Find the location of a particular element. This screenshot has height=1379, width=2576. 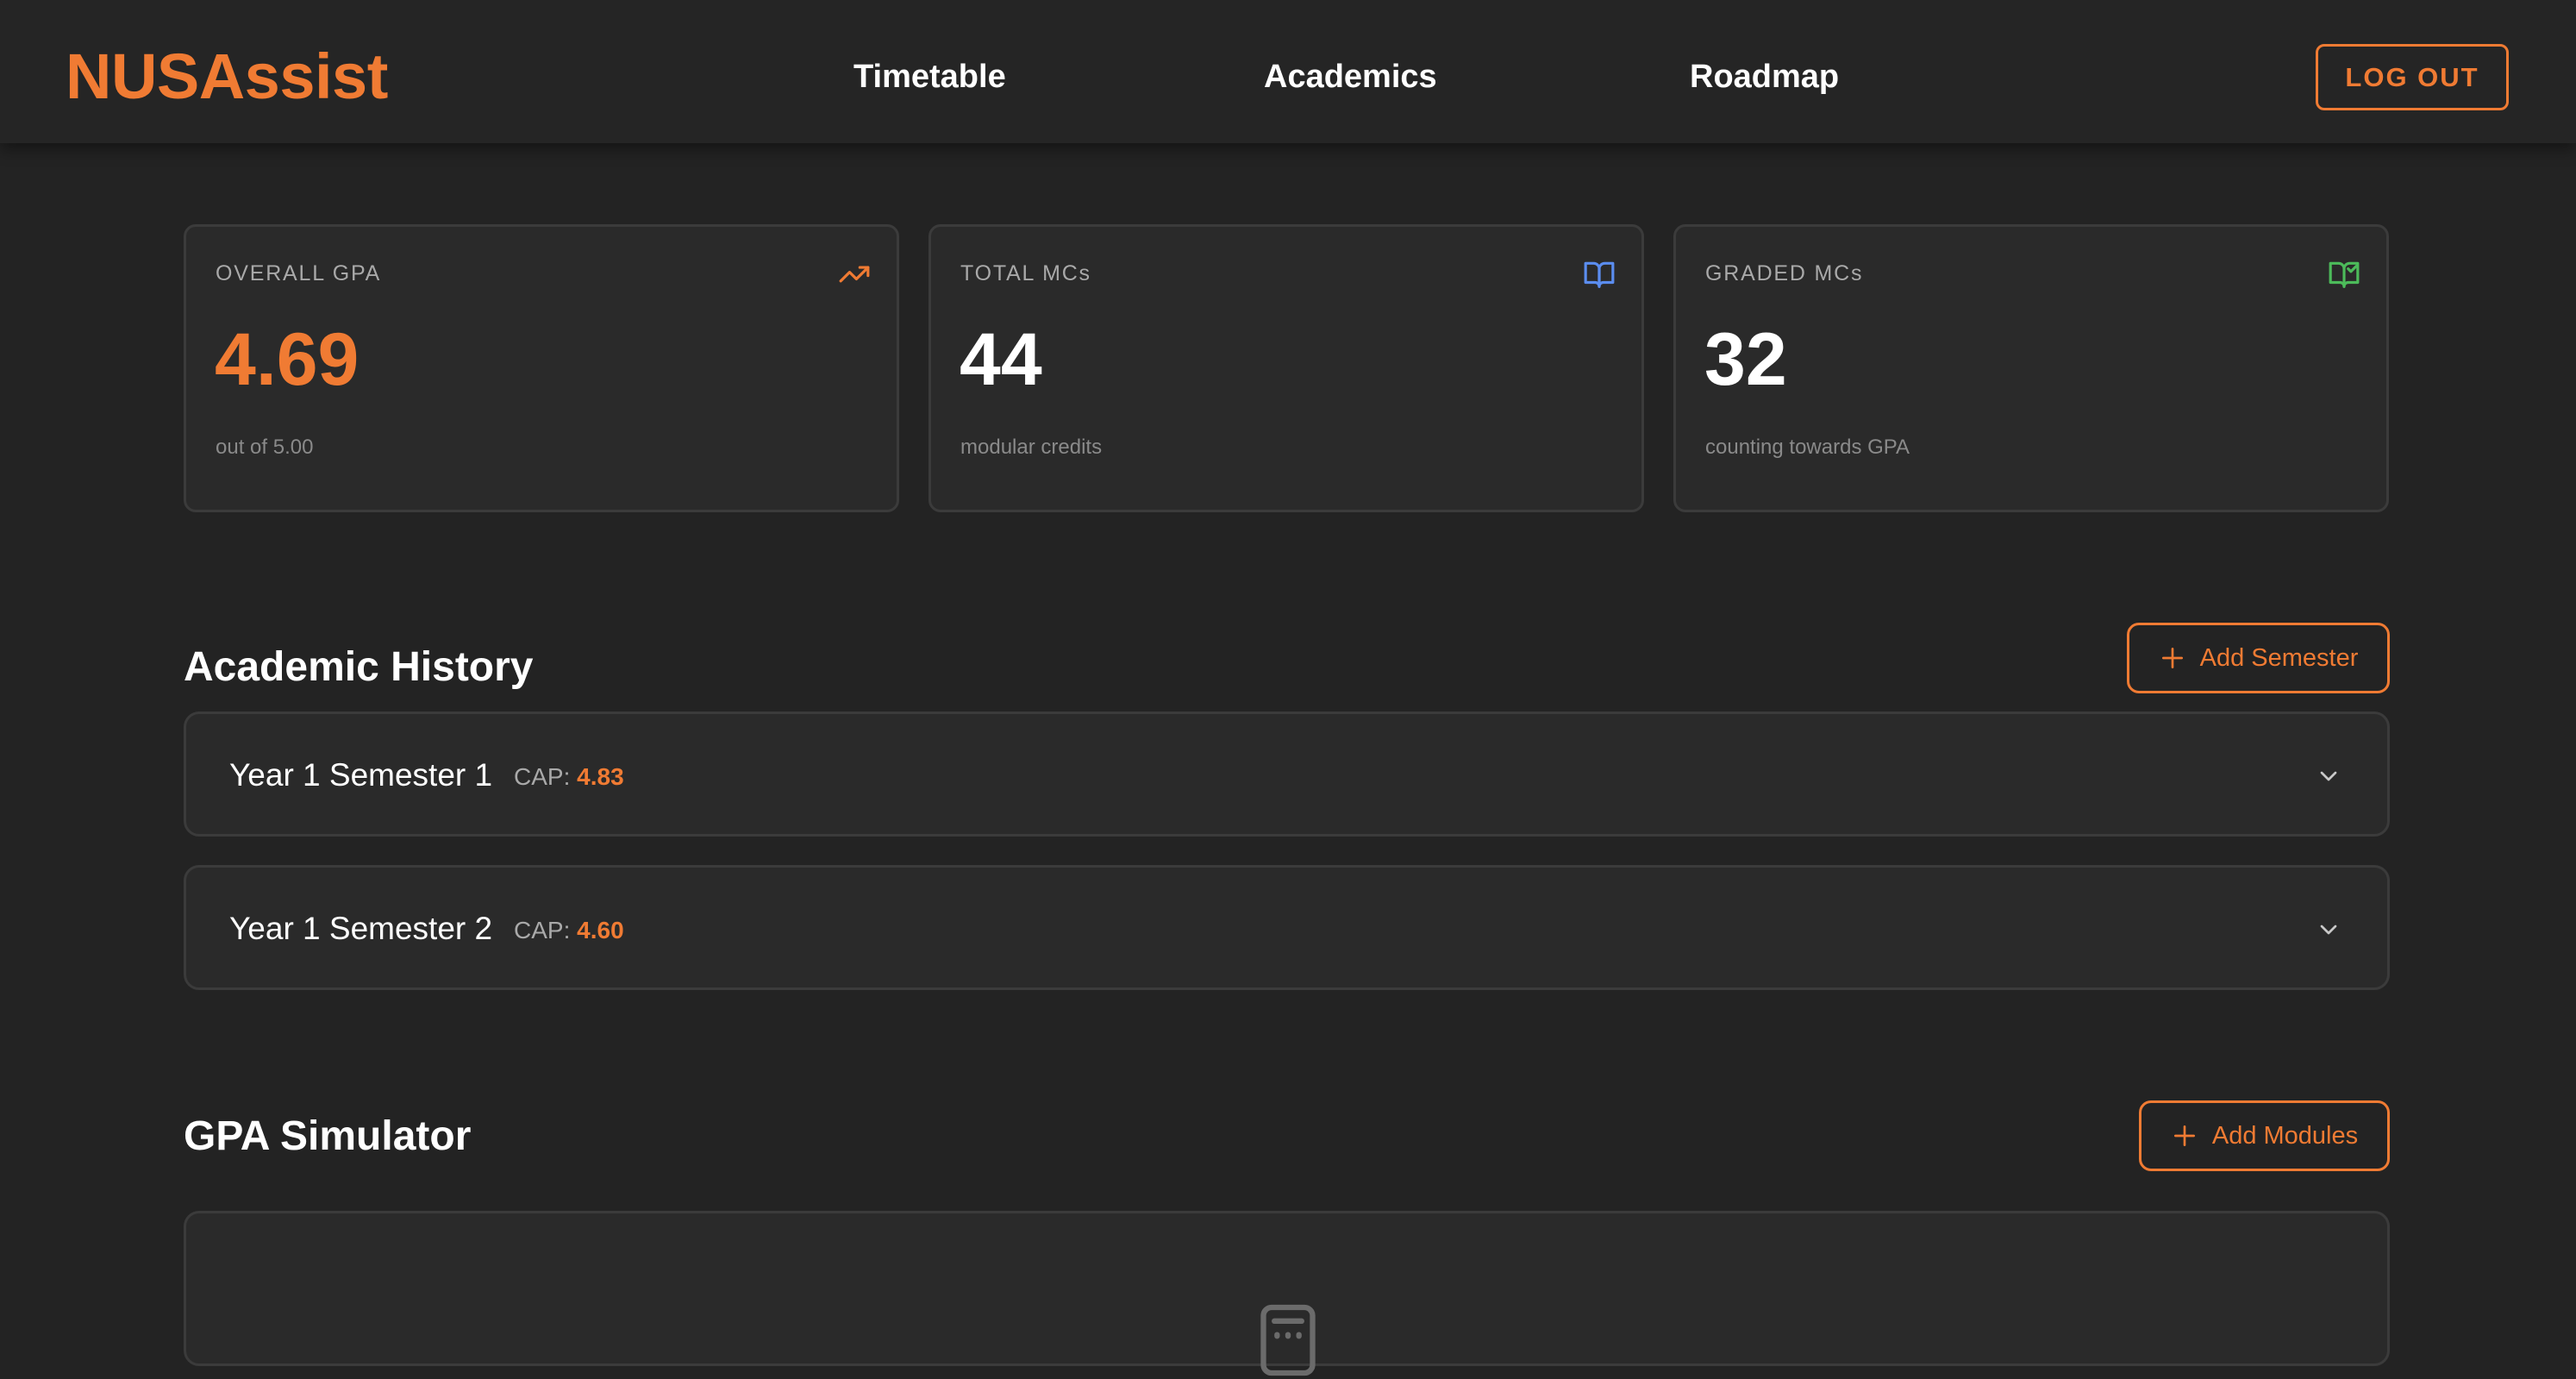

cap-value: 4.60 is located at coordinates (600, 930).